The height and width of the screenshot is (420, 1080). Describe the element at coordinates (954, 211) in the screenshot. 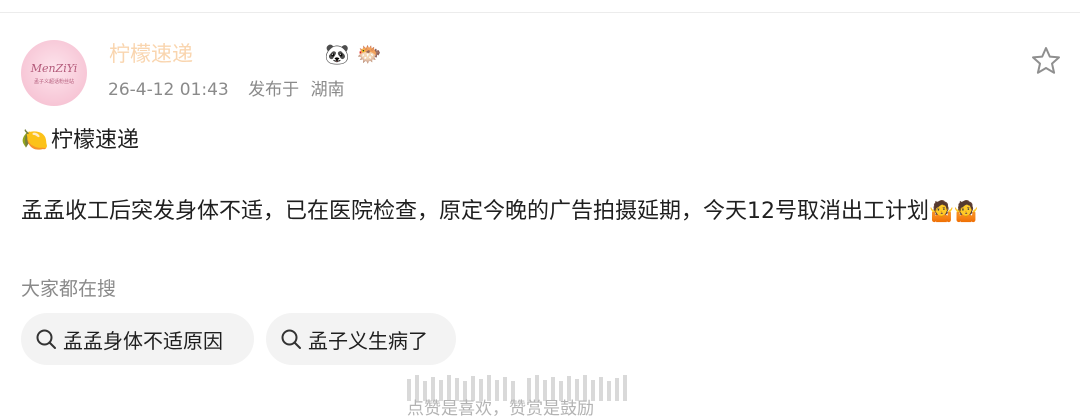

I see `shrug-emoji-icon: 🤷🤷` at that location.